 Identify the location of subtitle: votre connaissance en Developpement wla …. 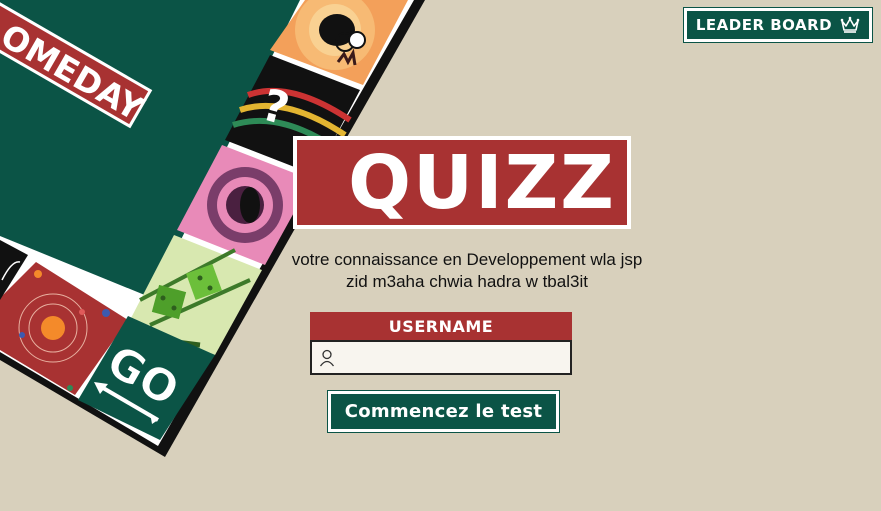
(467, 271).